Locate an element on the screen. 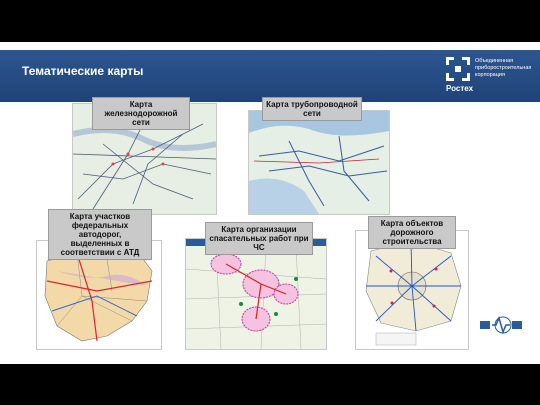  rescue-map-image is located at coordinates (256, 294).